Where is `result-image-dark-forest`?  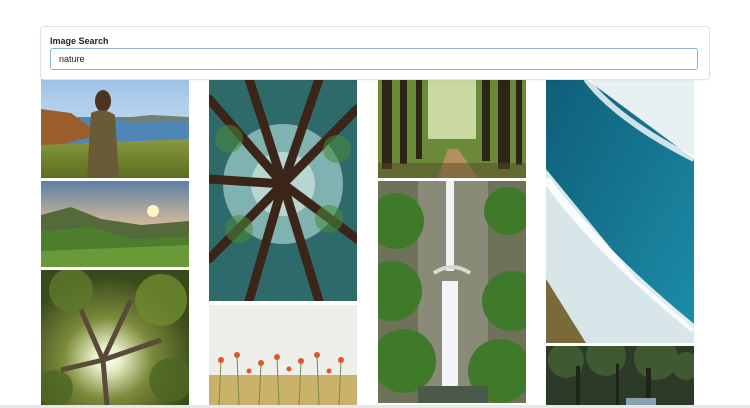
result-image-dark-forest is located at coordinates (620, 376).